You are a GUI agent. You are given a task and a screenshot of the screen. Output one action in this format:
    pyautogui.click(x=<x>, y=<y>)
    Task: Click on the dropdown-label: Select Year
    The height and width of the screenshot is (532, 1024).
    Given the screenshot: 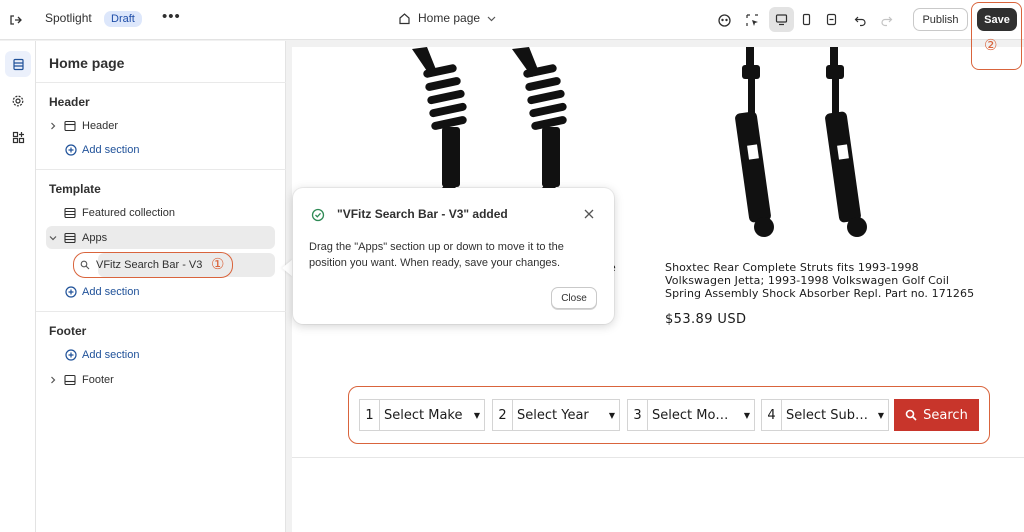 What is the action you would take?
    pyautogui.click(x=553, y=415)
    